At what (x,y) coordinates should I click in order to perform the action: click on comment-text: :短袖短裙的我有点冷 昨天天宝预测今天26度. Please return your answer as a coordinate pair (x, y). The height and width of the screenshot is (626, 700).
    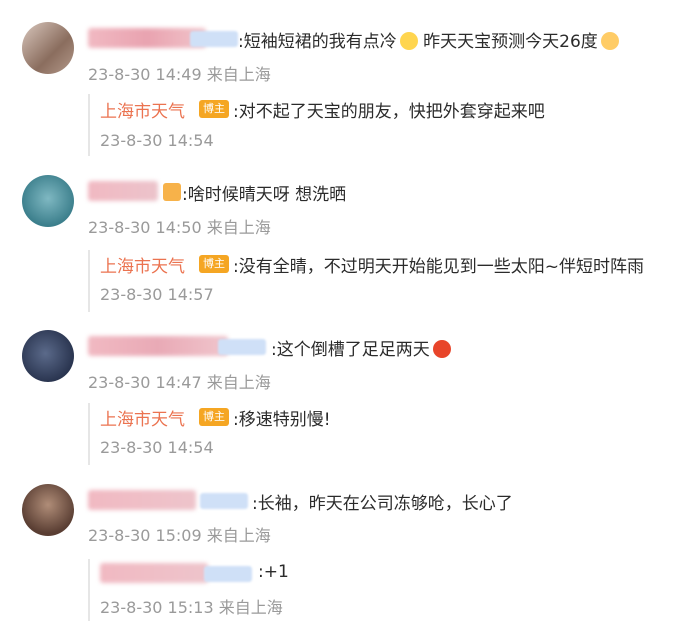
    Looking at the image, I should click on (428, 39).